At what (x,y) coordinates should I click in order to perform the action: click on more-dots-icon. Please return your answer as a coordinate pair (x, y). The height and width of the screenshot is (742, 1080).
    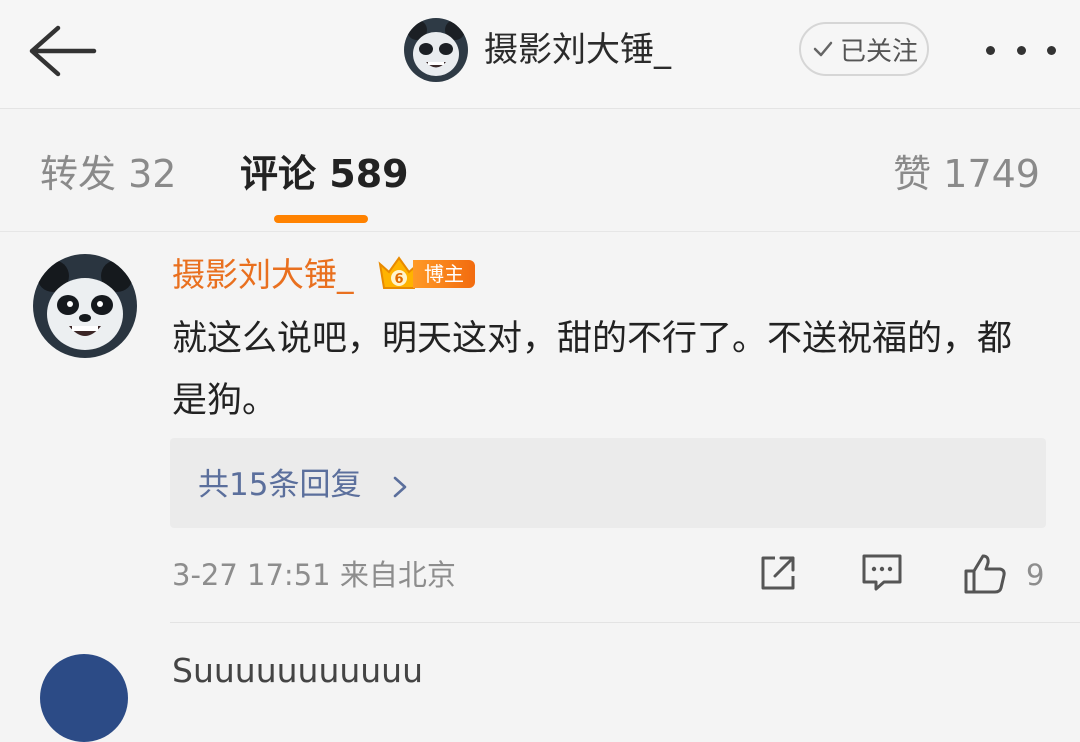
    Looking at the image, I should click on (1021, 50).